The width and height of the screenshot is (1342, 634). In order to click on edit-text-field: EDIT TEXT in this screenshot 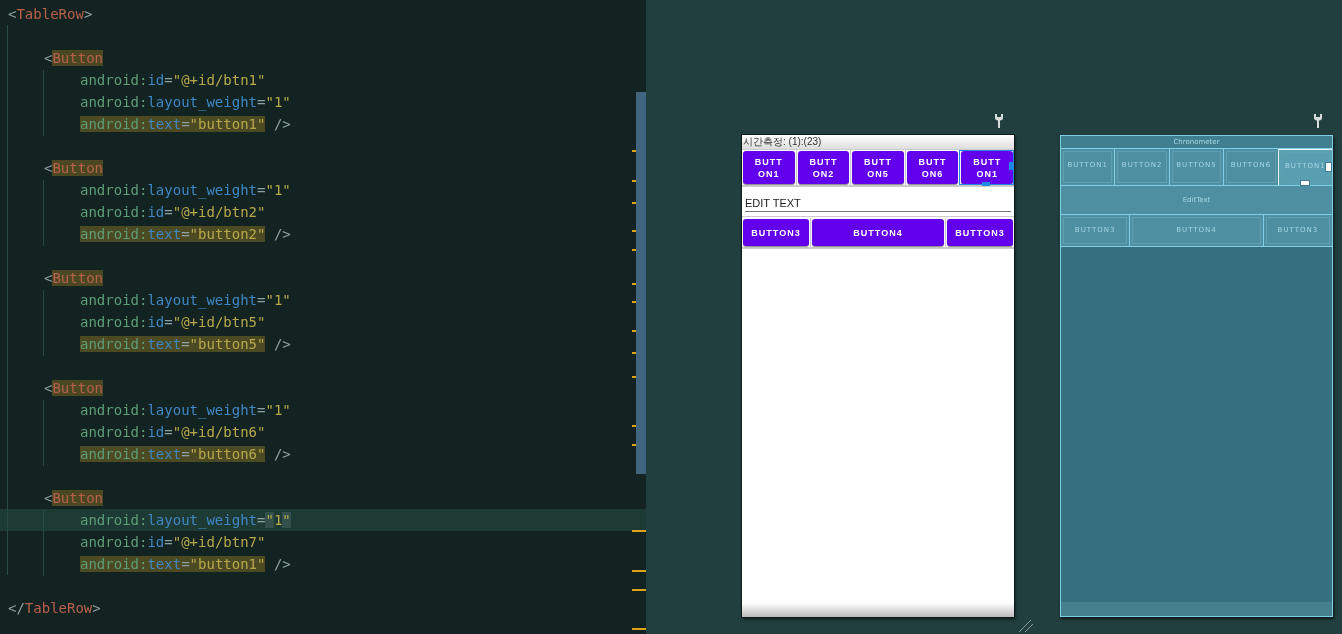, I will do `click(878, 204)`.